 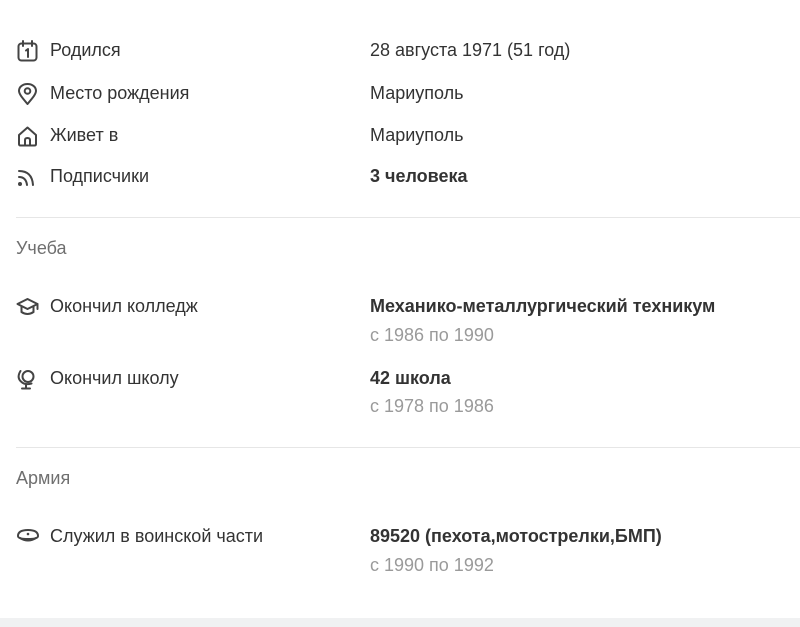 What do you see at coordinates (28, 177) in the screenshot?
I see `rss-icon` at bounding box center [28, 177].